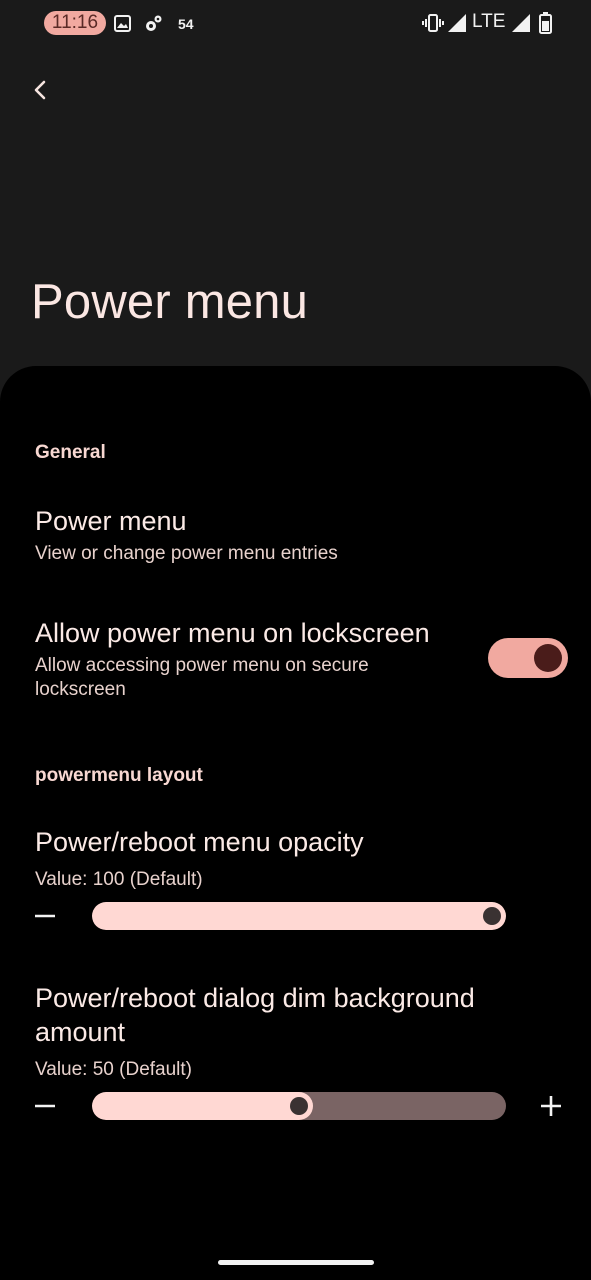 This screenshot has width=591, height=1280. Describe the element at coordinates (489, 21) in the screenshot. I see `network-type: LTE` at that location.